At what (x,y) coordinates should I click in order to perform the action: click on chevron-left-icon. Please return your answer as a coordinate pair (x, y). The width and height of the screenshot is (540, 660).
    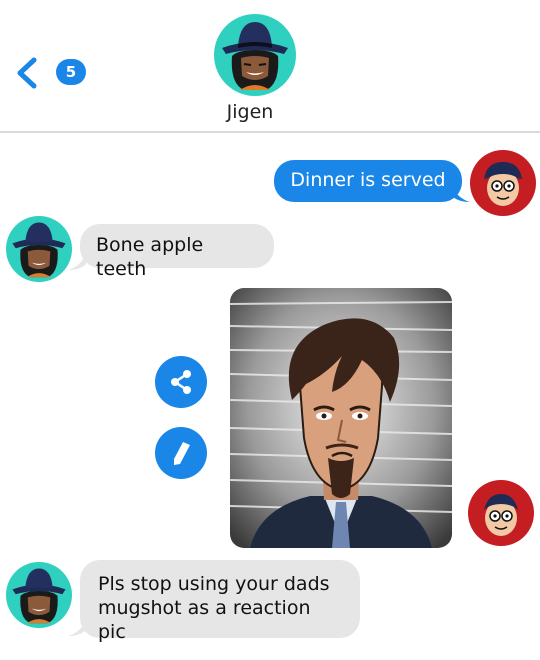
    Looking at the image, I should click on (27, 73).